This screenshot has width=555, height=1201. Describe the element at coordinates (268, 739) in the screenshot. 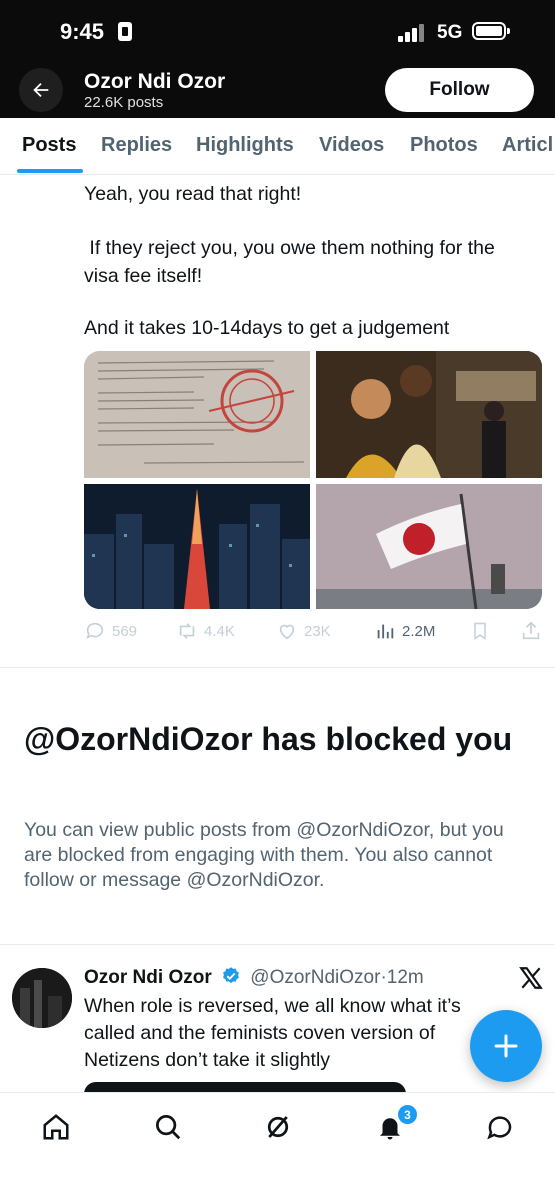

I see `blocked-title: @OzorNdiOzor has blocked you` at that location.